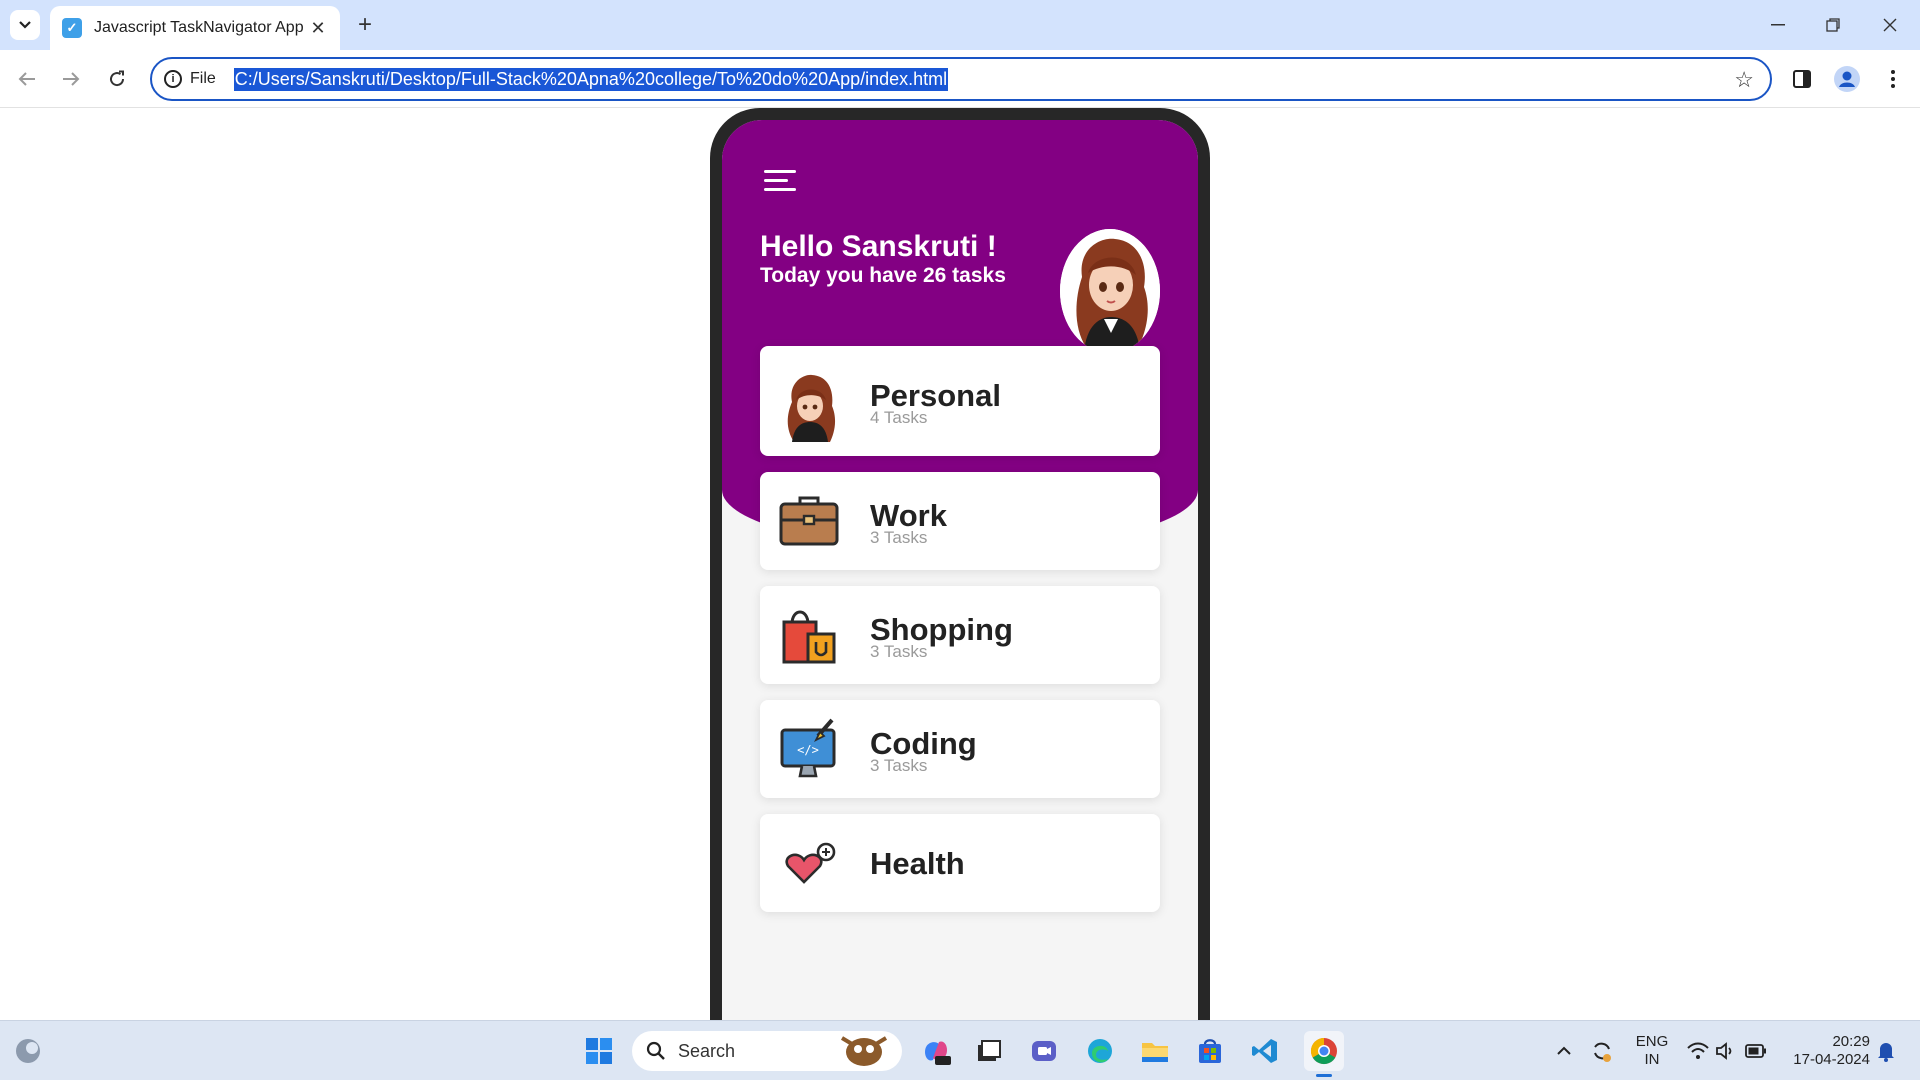 This screenshot has height=1080, width=1920. Describe the element at coordinates (72, 28) in the screenshot. I see `checkmark-favicon-icon: ✓` at that location.